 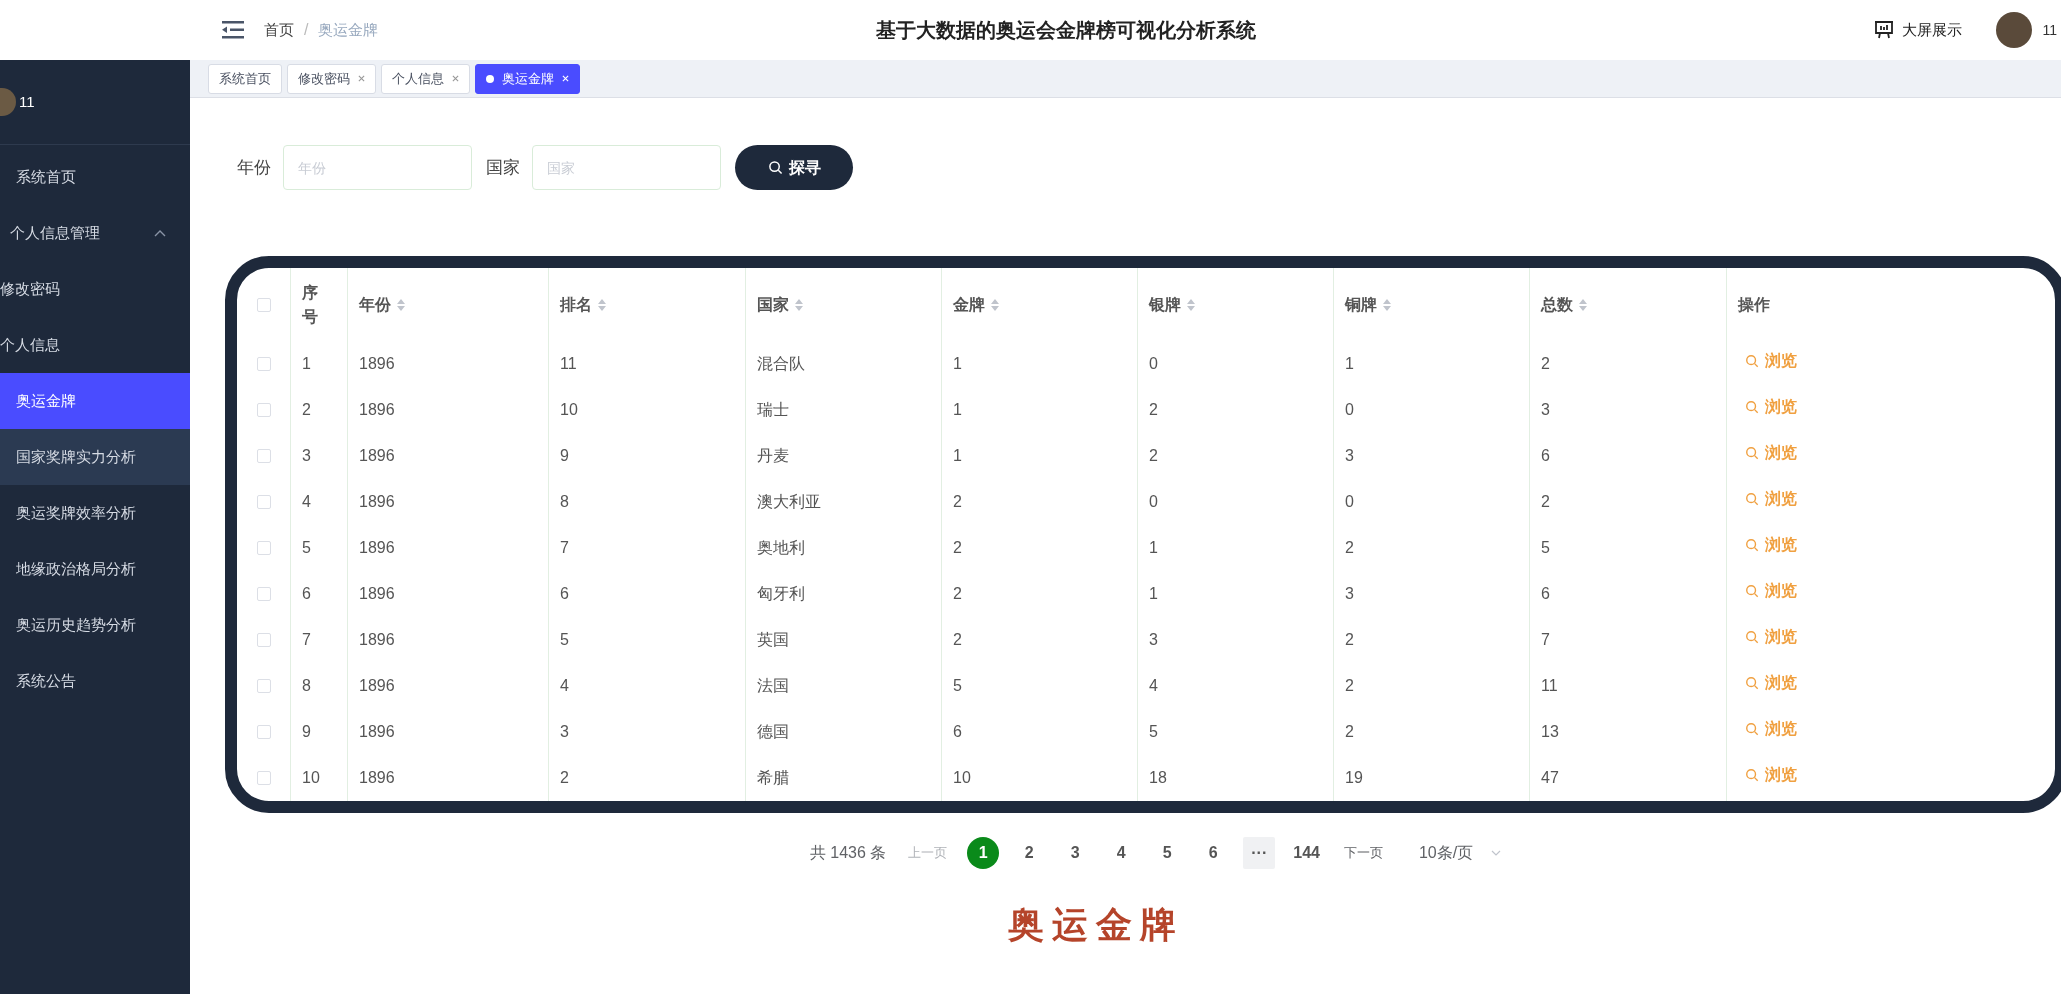 What do you see at coordinates (1167, 853) in the screenshot?
I see `page-button: 5` at bounding box center [1167, 853].